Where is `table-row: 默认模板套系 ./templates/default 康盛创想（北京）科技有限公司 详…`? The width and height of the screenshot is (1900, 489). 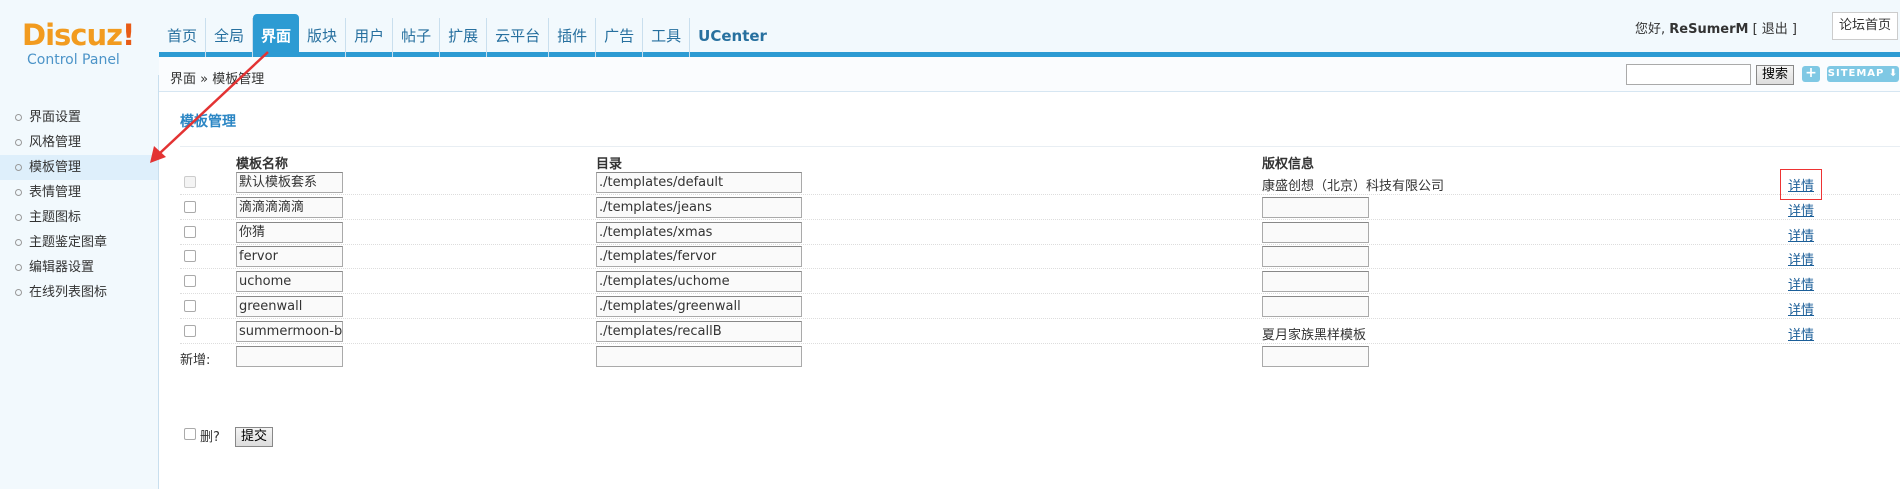
table-row: 默认模板套系 ./templates/default 康盛创想（北京）科技有限公司 详… is located at coordinates (1040, 184).